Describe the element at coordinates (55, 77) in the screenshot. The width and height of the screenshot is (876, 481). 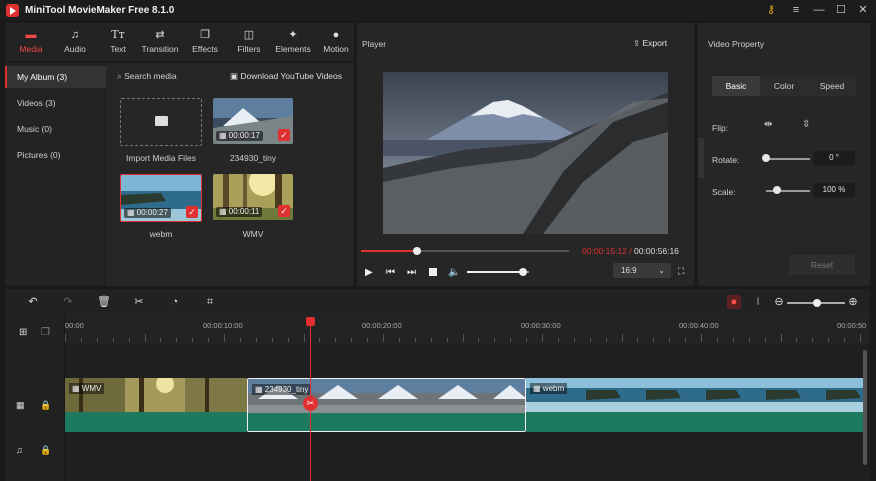
I see `sidebar-item-my-album: My Album (3)` at that location.